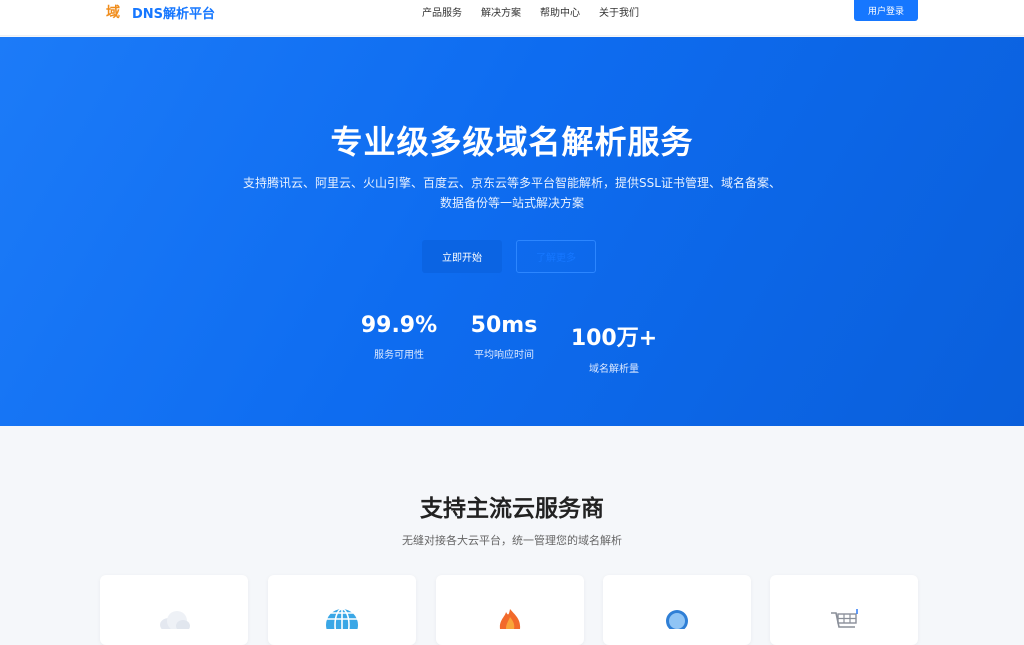 The height and width of the screenshot is (645, 1024). I want to click on nav-item-products: 产品服务, so click(442, 11).